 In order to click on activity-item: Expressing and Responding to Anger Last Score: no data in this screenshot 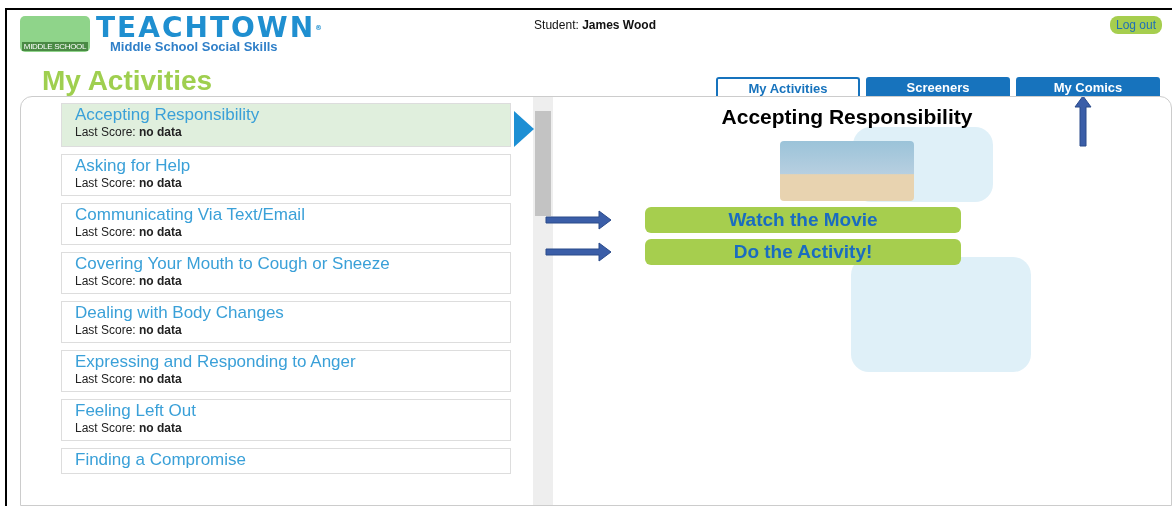, I will do `click(286, 371)`.